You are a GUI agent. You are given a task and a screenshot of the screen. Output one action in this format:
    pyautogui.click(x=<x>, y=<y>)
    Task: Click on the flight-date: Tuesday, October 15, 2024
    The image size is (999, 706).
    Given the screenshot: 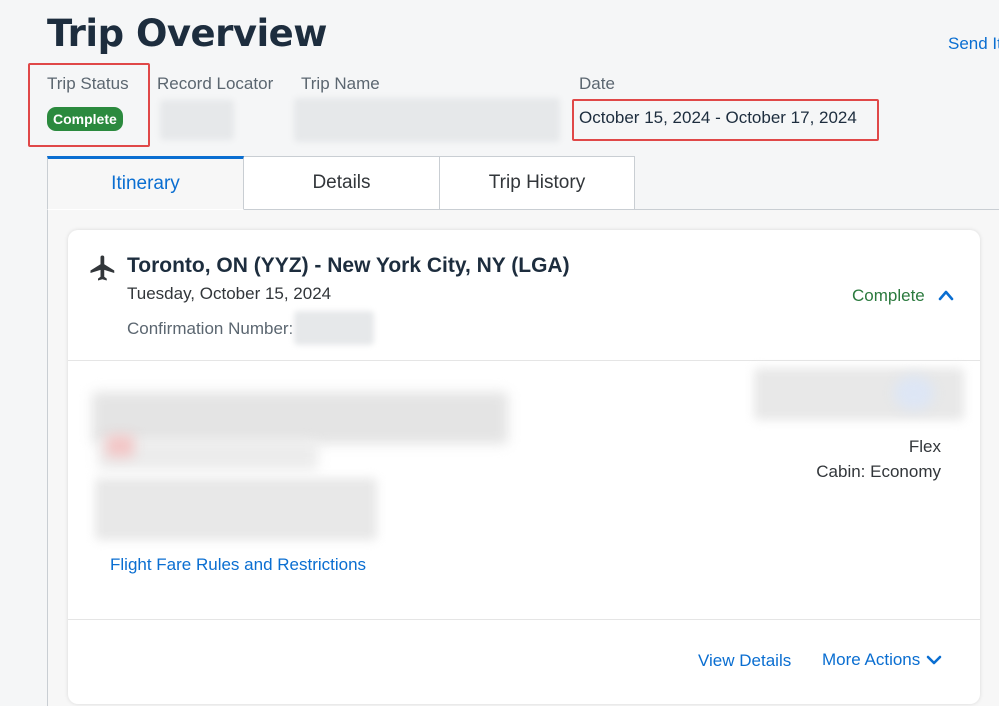 What is the action you would take?
    pyautogui.click(x=229, y=293)
    